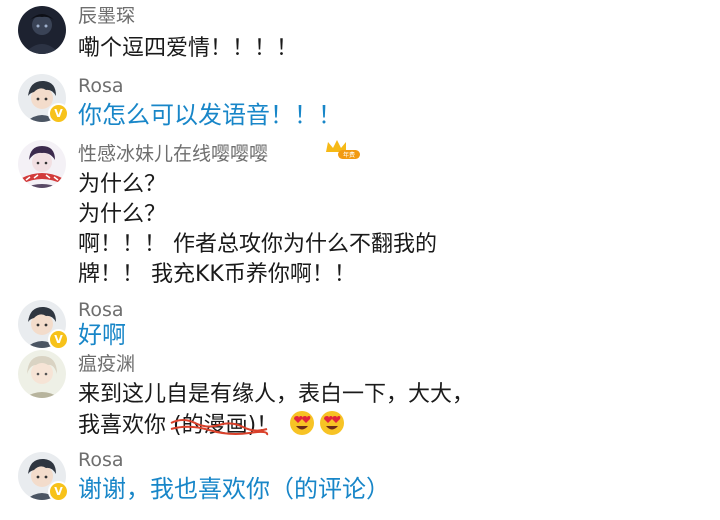  I want to click on reply-text: 你怎么可以发语音！！！, so click(210, 115).